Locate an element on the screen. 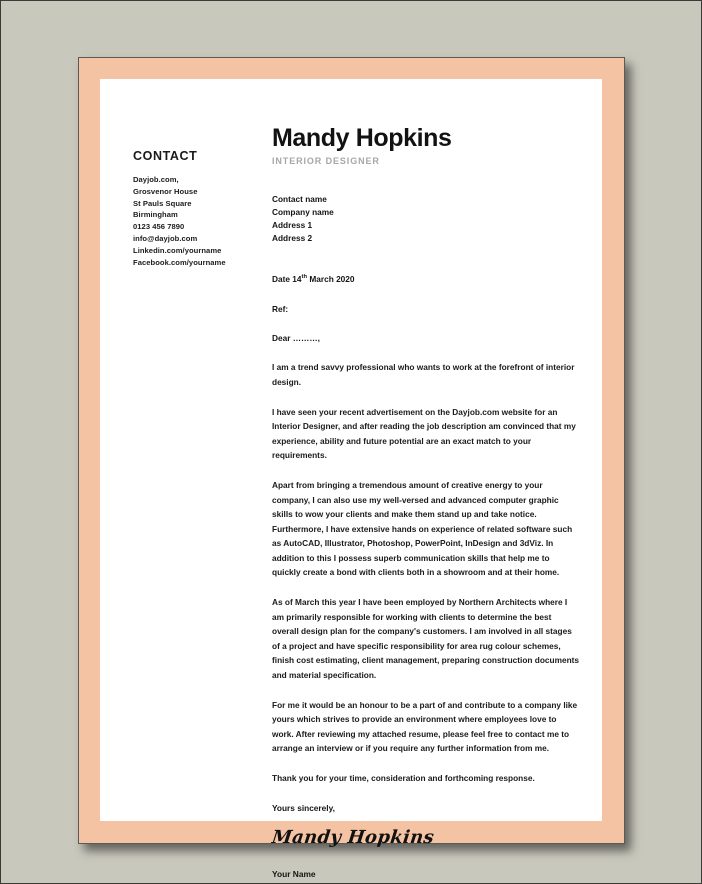  date-suffix: March 2020 is located at coordinates (331, 278).